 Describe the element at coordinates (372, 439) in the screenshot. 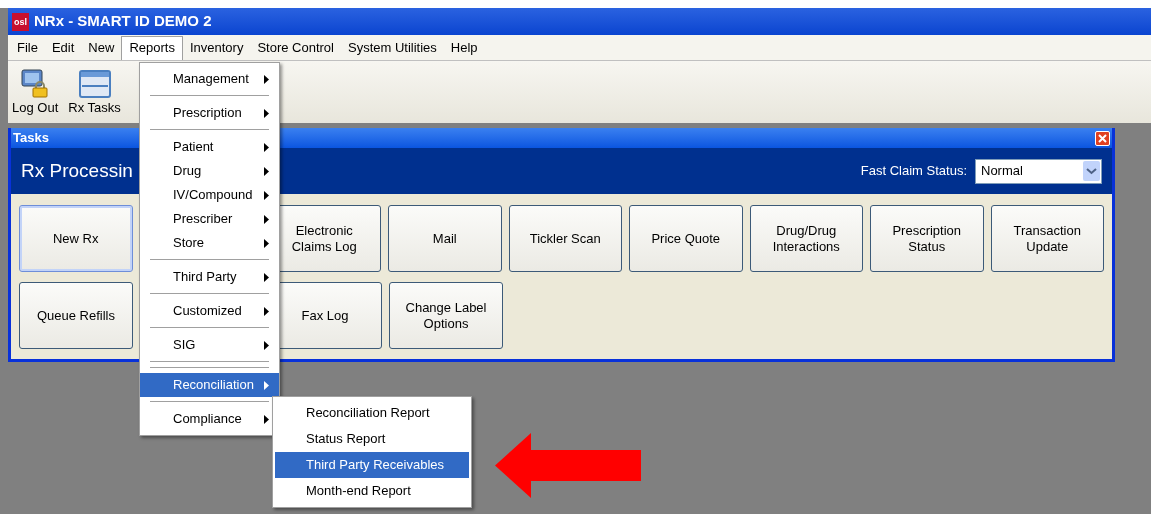

I see `menu-item: Status Report` at that location.